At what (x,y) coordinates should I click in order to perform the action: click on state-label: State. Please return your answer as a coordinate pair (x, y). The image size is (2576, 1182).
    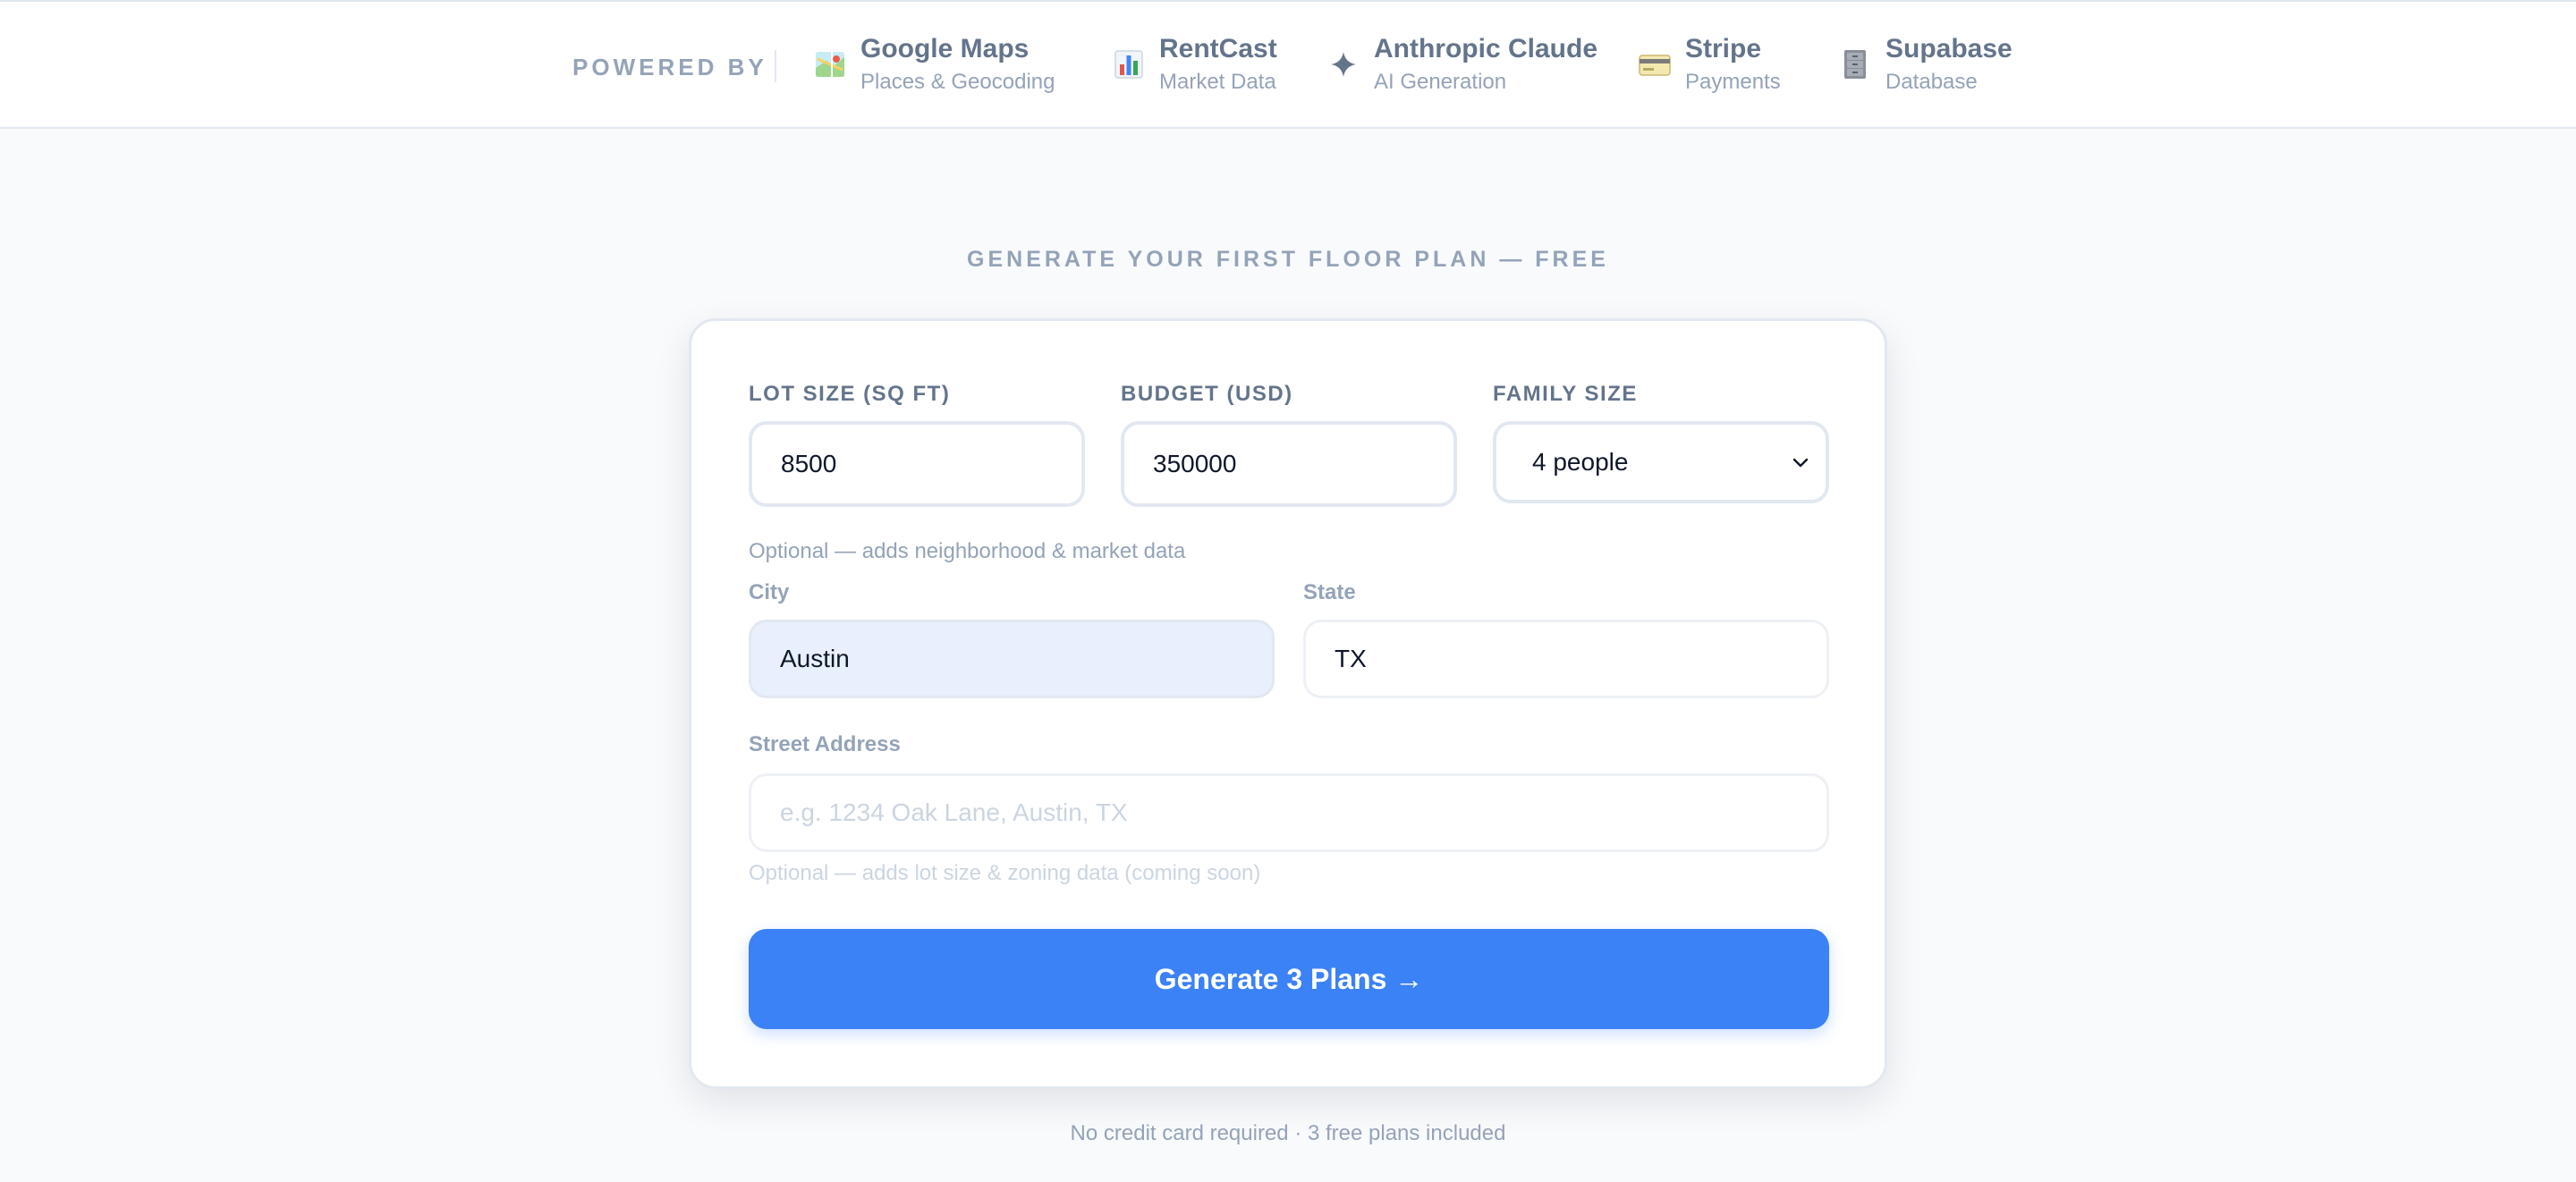
    Looking at the image, I should click on (1329, 592).